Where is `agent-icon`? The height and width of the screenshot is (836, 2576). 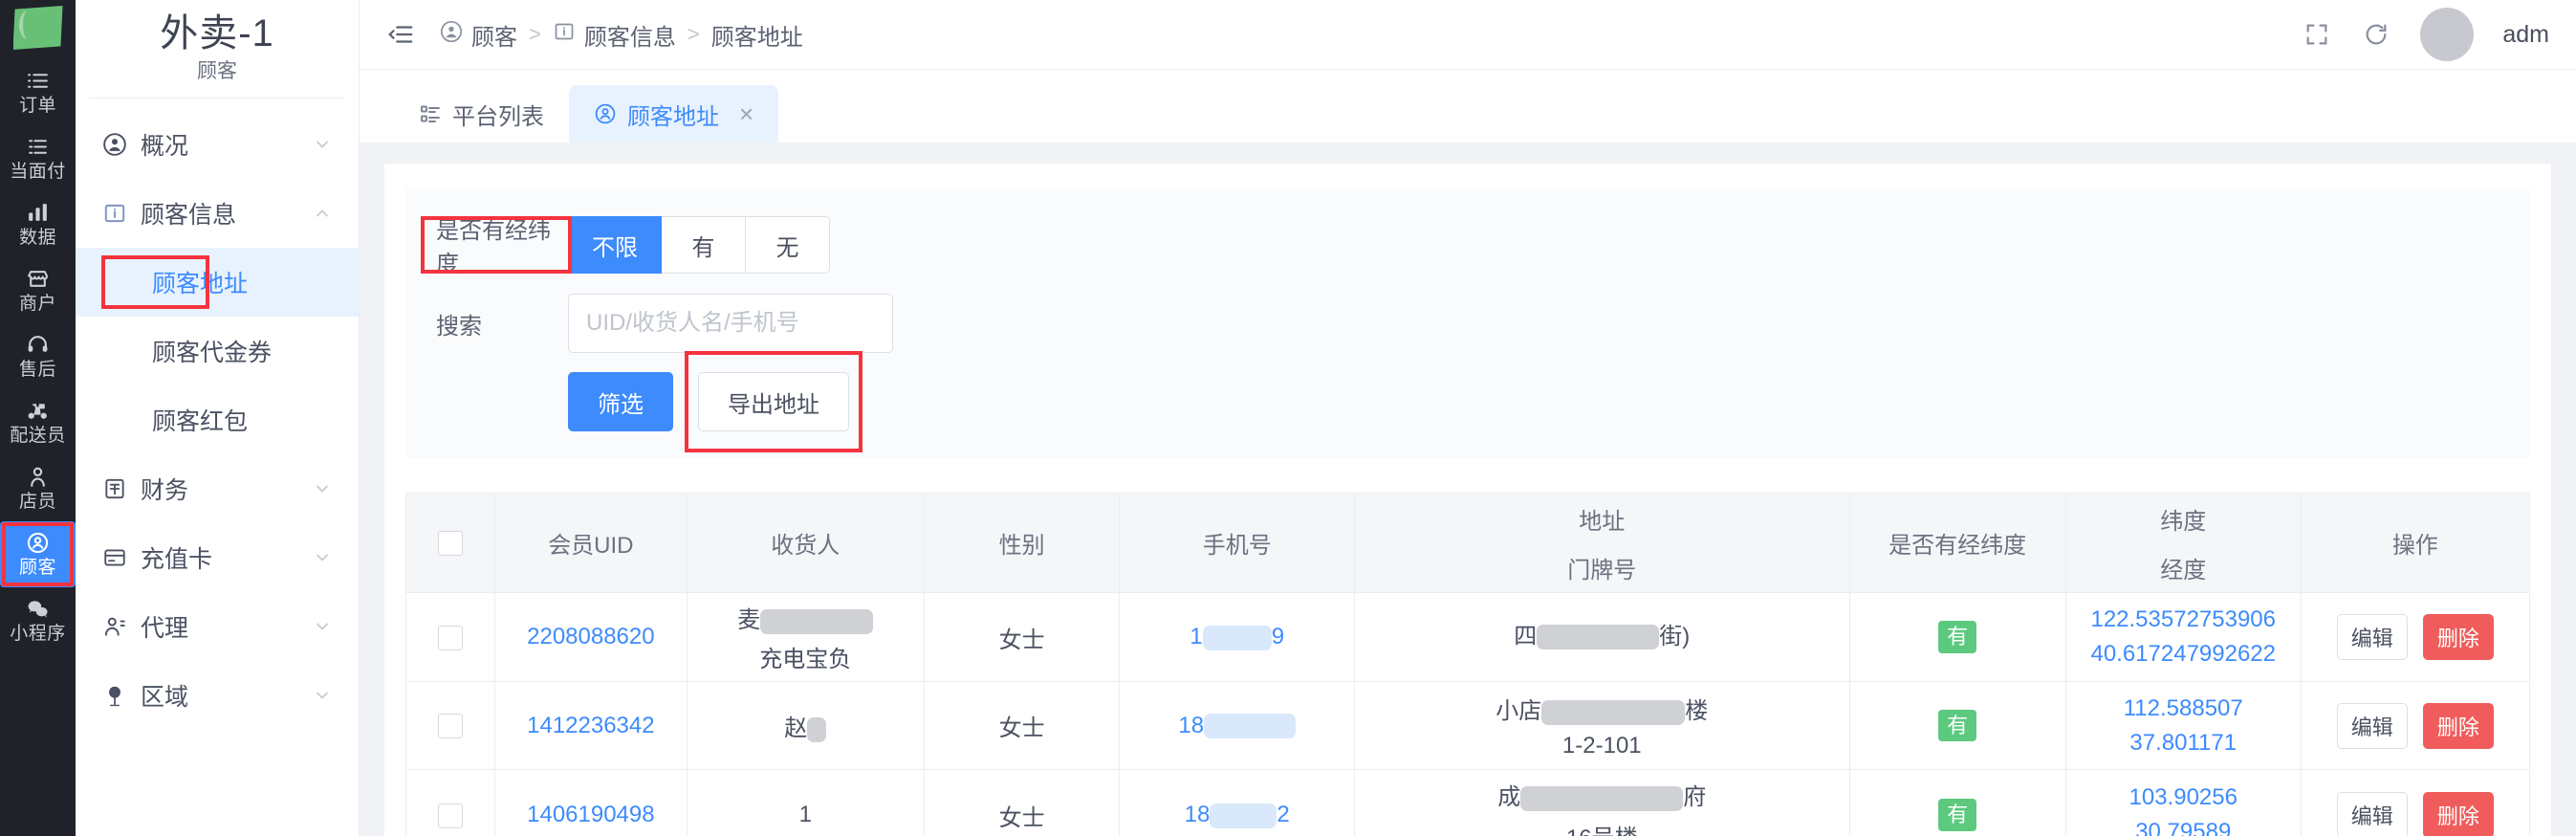
agent-icon is located at coordinates (114, 626).